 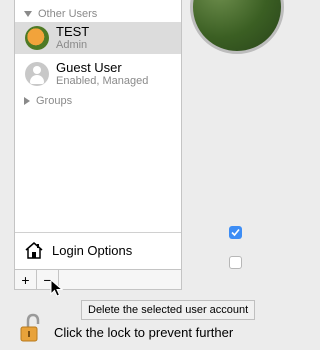 I want to click on disclosure-right-icon, so click(x=27, y=101).